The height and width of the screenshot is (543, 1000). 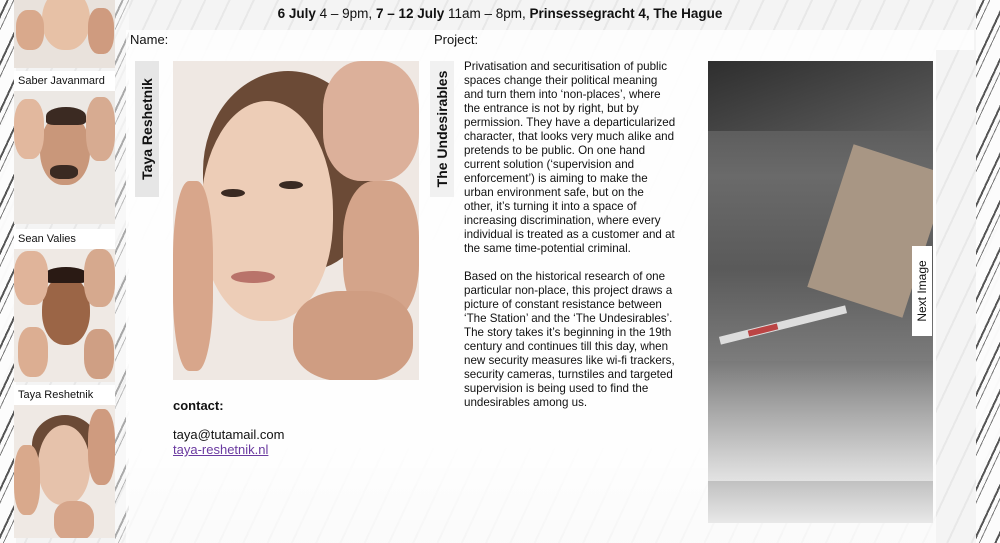 I want to click on student-thumbnail-card, so click(x=64, y=34).